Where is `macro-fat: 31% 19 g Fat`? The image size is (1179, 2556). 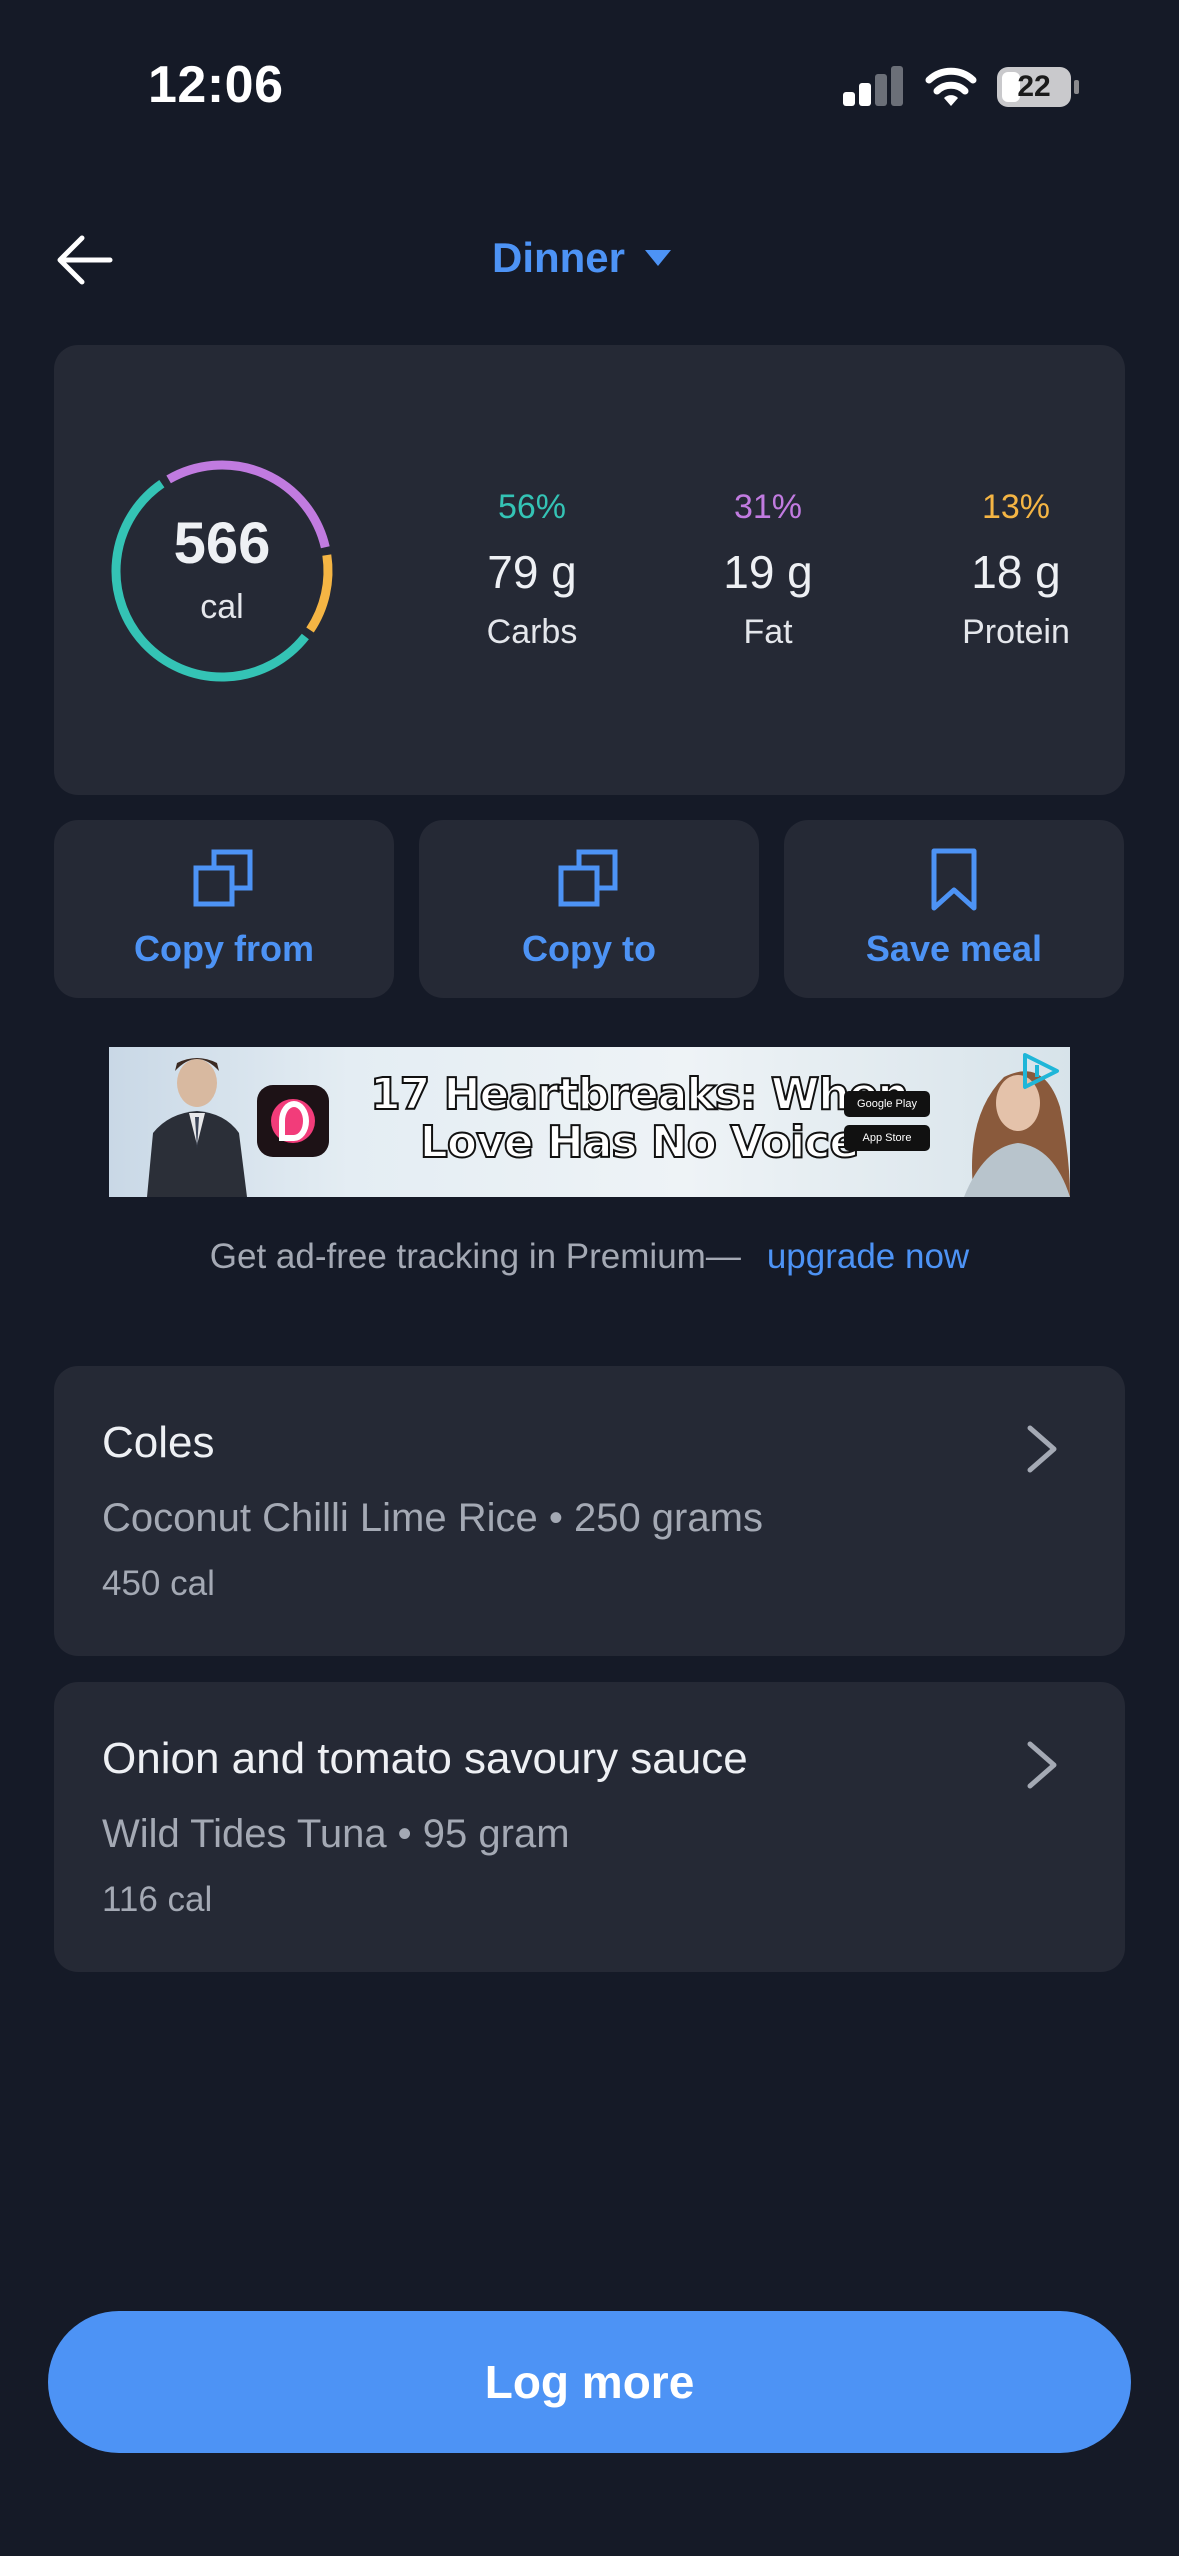 macro-fat: 31% 19 g Fat is located at coordinates (768, 570).